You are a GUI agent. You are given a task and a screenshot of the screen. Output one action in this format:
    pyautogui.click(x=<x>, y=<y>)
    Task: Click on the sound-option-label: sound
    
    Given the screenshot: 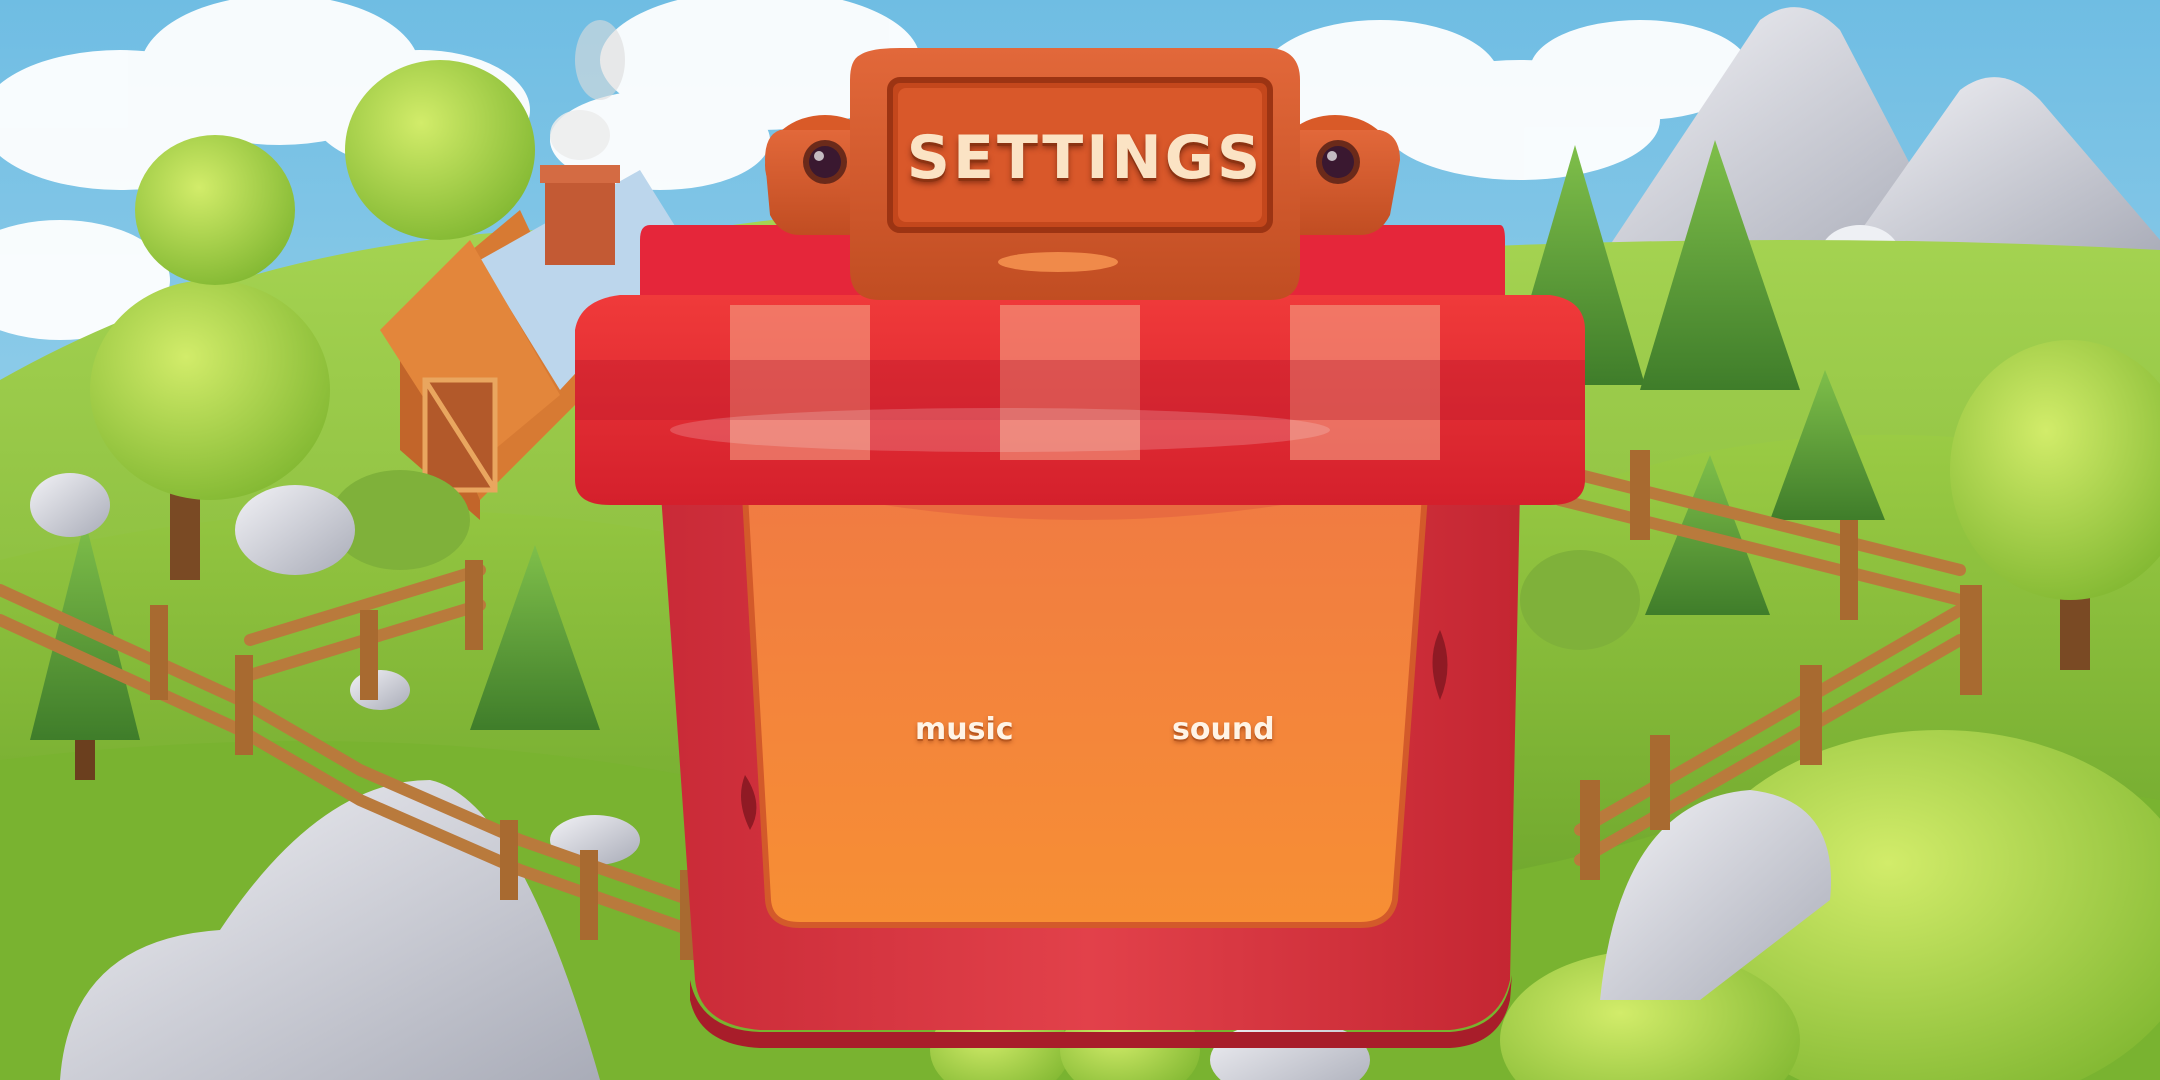 What is the action you would take?
    pyautogui.click(x=1223, y=729)
    